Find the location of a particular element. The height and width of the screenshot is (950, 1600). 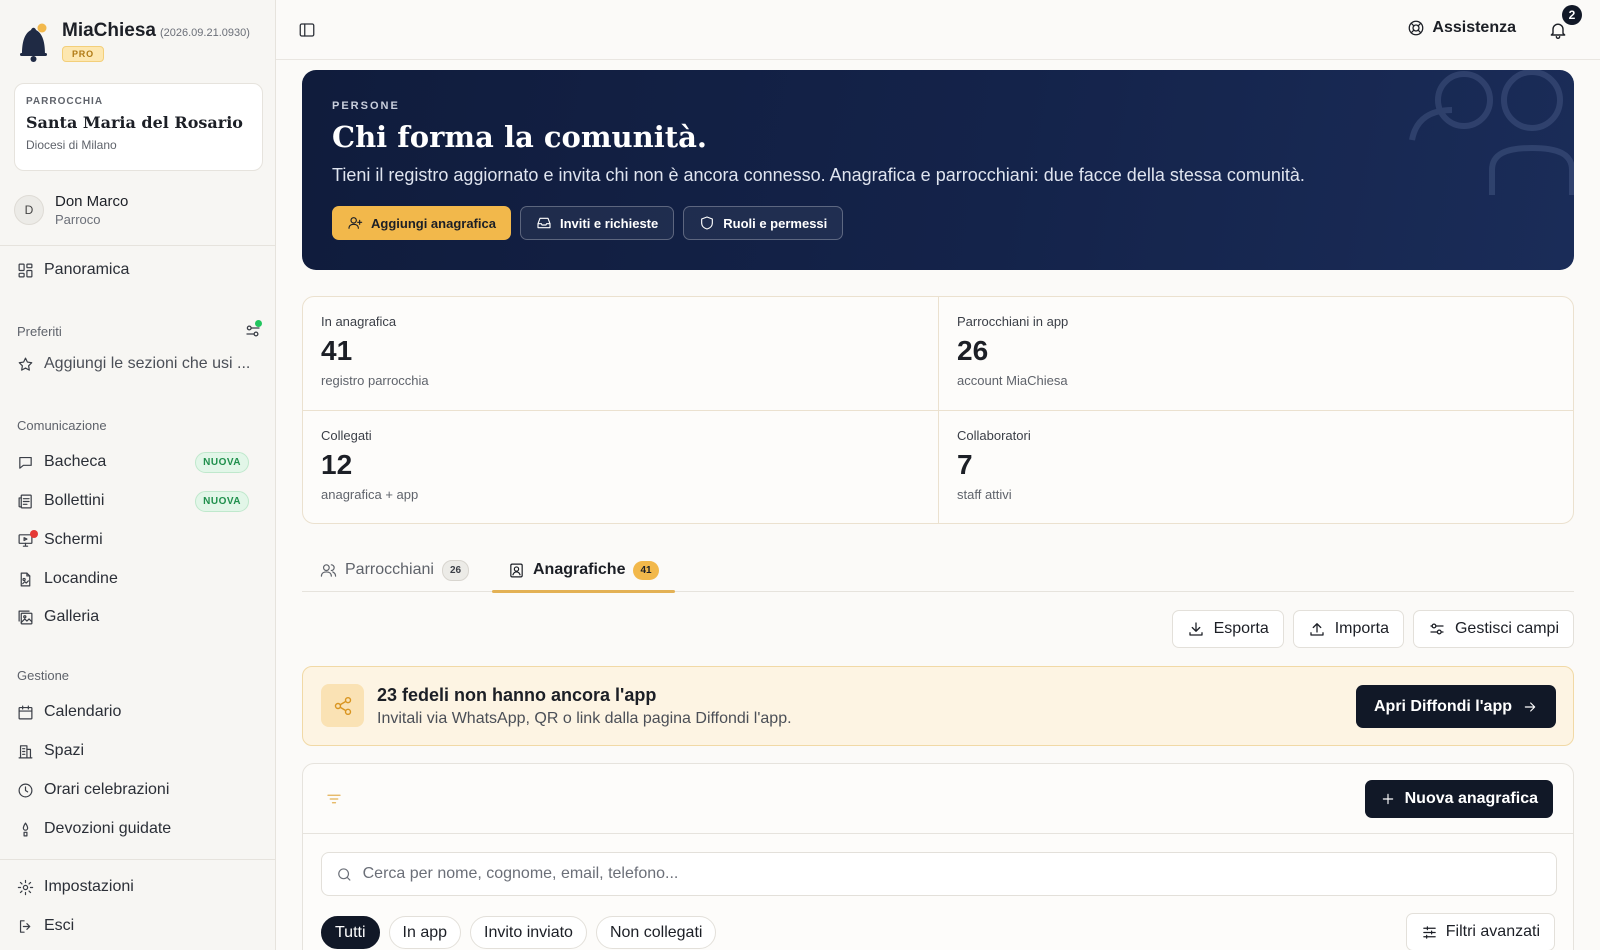

tab-parishioners: Parrocchiani 26 is located at coordinates (395, 570).